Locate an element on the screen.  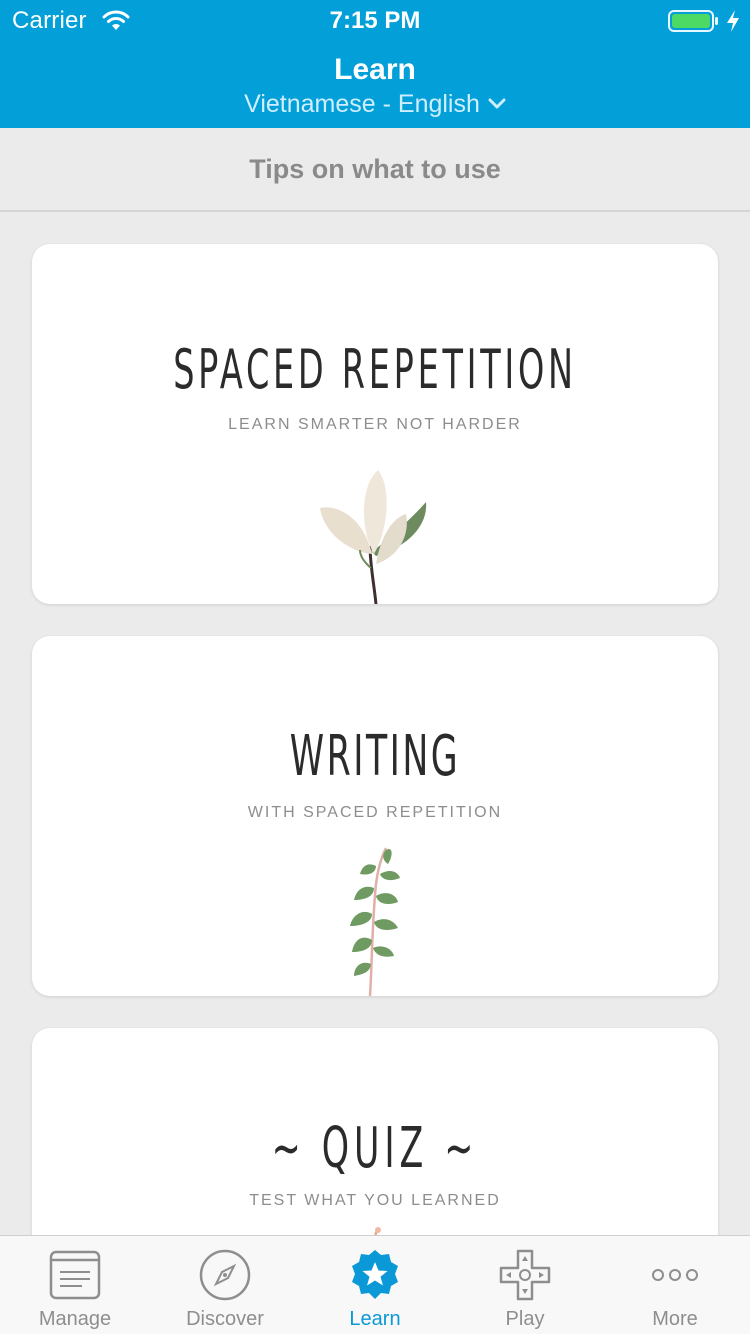
card-title: ~ QUIZ ~ is located at coordinates (375, 1148).